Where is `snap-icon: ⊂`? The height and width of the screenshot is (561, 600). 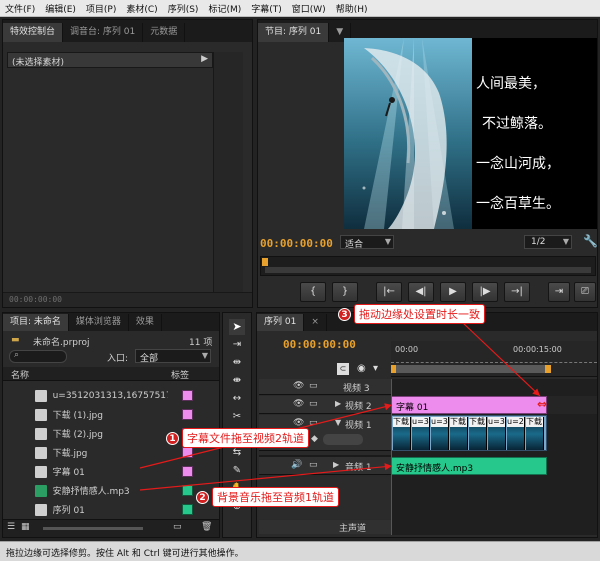 snap-icon: ⊂ is located at coordinates (343, 369).